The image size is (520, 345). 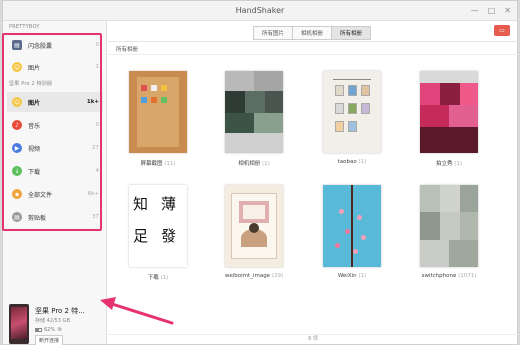 I want to click on album-screenshots: 屏幕截图 (11), so click(x=158, y=119).